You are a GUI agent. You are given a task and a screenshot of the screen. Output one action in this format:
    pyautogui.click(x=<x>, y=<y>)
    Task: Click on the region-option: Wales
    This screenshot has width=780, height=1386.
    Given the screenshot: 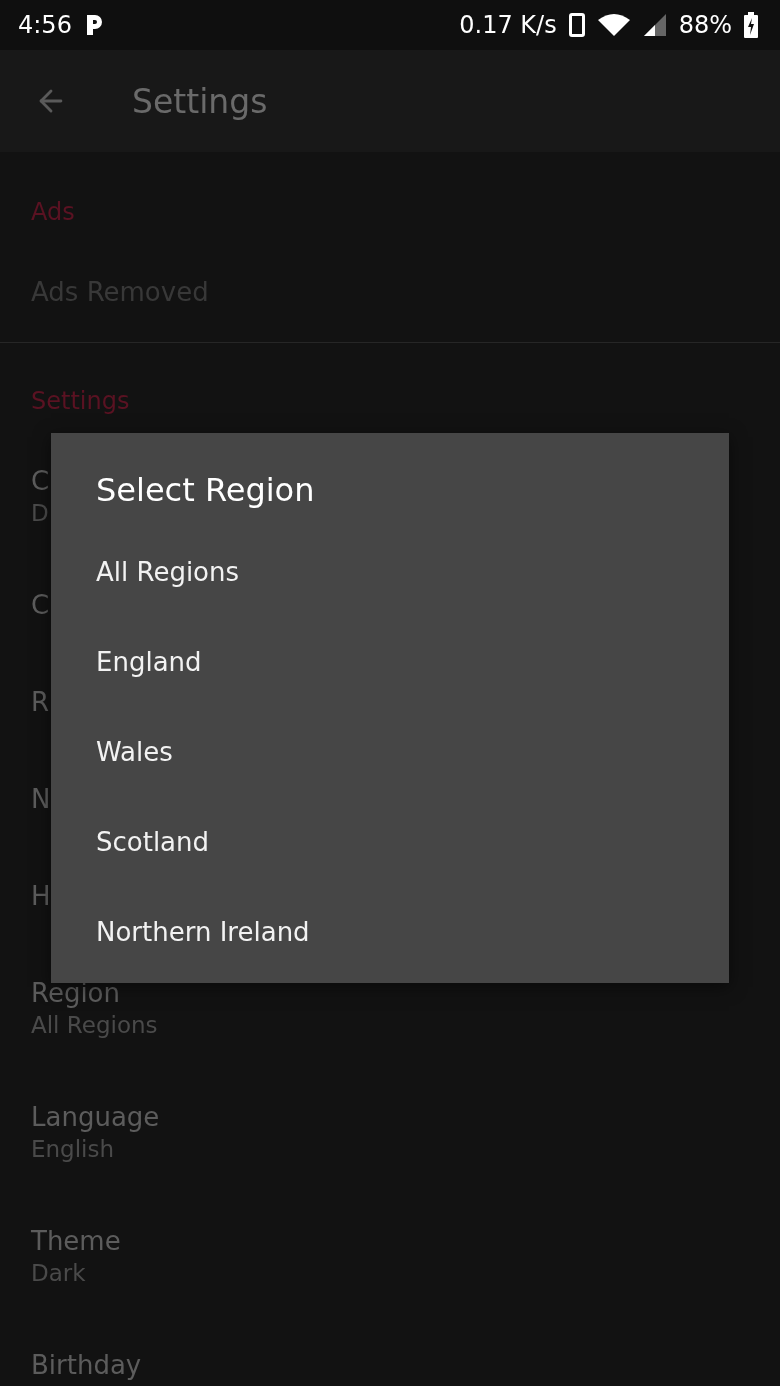 What is the action you would take?
    pyautogui.click(x=390, y=752)
    